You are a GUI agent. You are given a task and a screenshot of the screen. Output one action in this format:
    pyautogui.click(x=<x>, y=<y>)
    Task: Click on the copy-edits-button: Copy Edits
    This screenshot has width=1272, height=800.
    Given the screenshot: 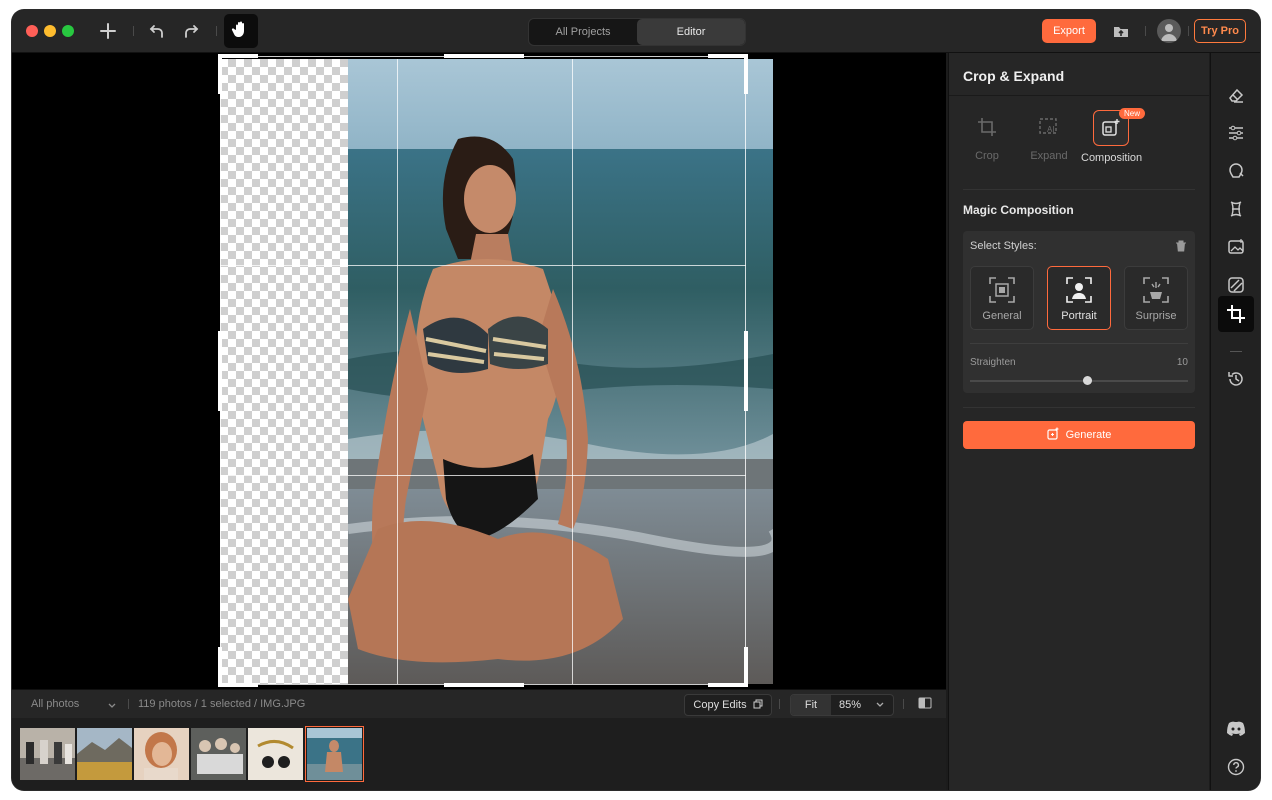 What is the action you would take?
    pyautogui.click(x=728, y=705)
    